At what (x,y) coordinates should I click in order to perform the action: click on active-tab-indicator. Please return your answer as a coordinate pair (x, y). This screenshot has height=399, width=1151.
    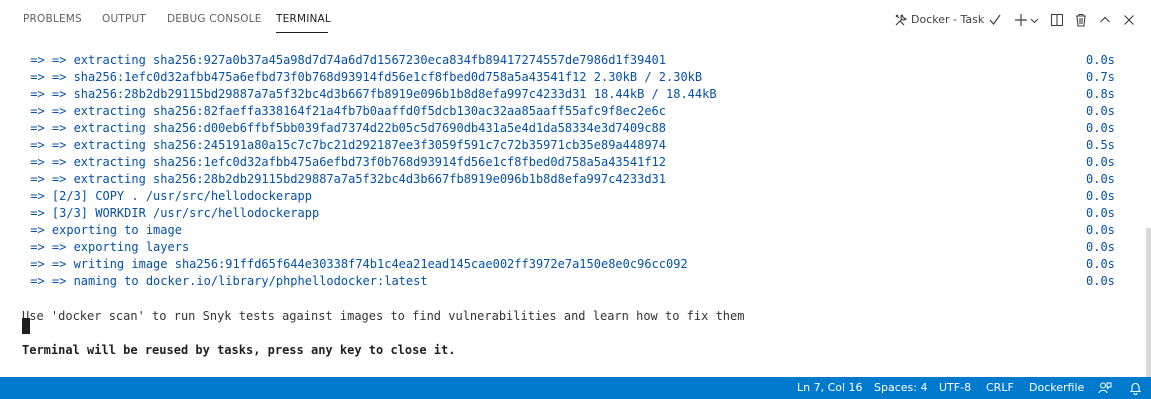
    Looking at the image, I should click on (302, 32).